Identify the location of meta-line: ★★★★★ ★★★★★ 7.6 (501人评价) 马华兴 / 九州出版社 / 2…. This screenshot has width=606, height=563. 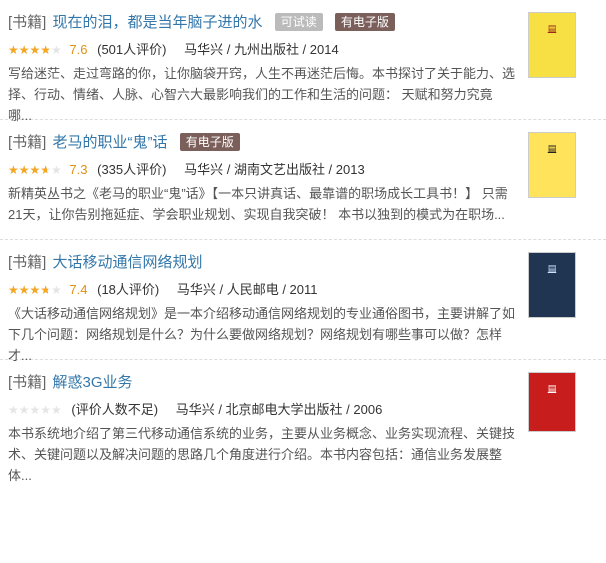
(262, 50).